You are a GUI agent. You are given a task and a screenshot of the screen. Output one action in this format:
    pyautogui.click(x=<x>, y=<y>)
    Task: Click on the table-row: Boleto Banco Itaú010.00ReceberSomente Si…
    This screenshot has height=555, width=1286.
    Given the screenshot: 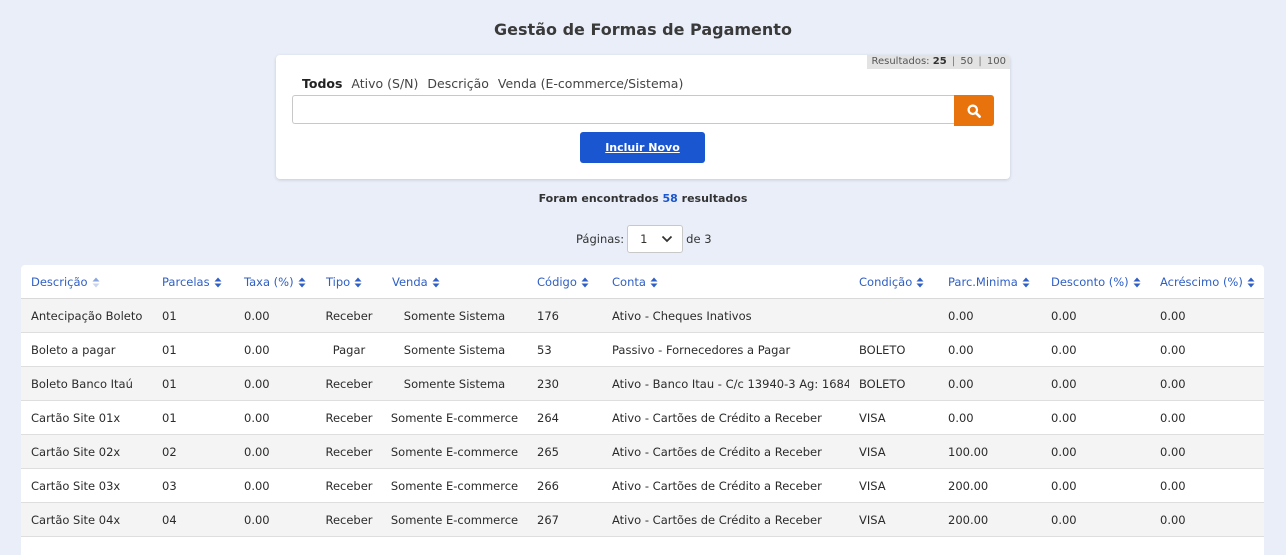 What is the action you would take?
    pyautogui.click(x=642, y=384)
    